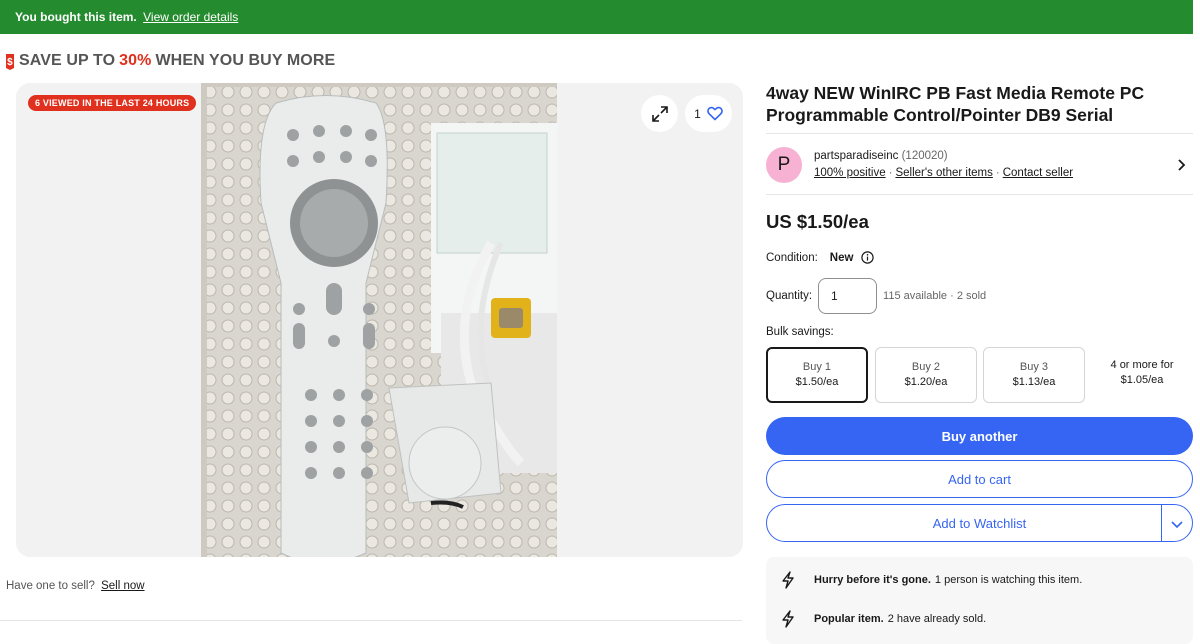 The height and width of the screenshot is (644, 1200). I want to click on heart-icon, so click(714, 113).